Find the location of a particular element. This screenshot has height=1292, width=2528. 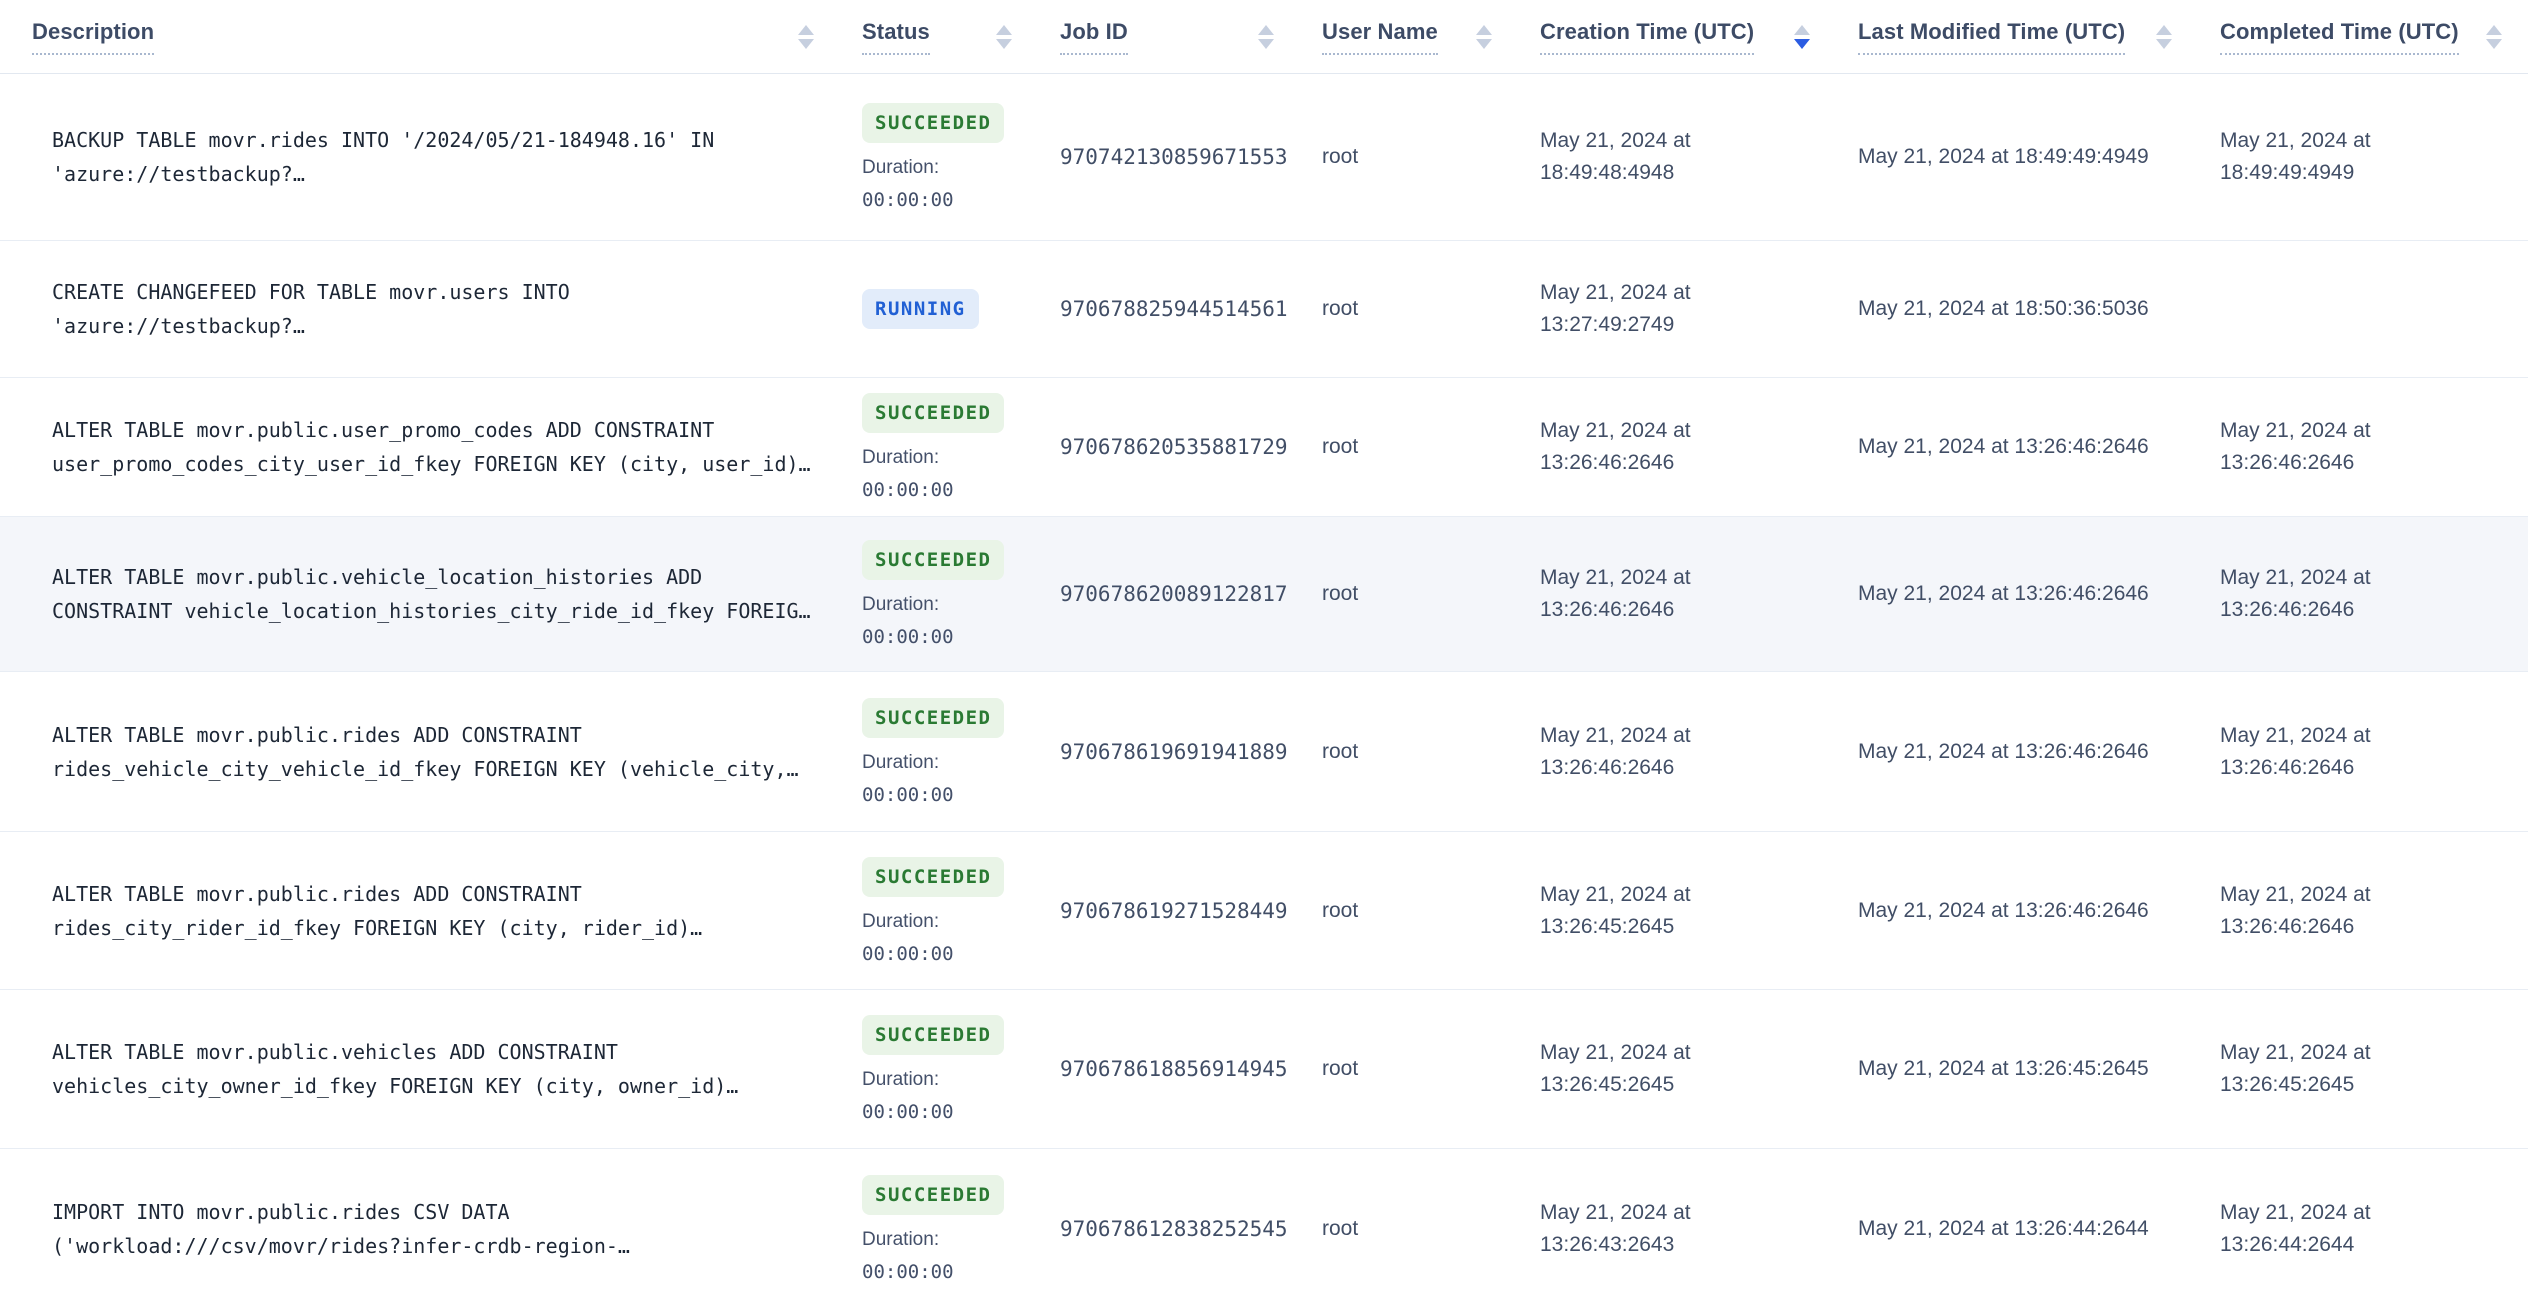

column-header-completed-time-utc: Completed Time (UTC) is located at coordinates (2374, 36).